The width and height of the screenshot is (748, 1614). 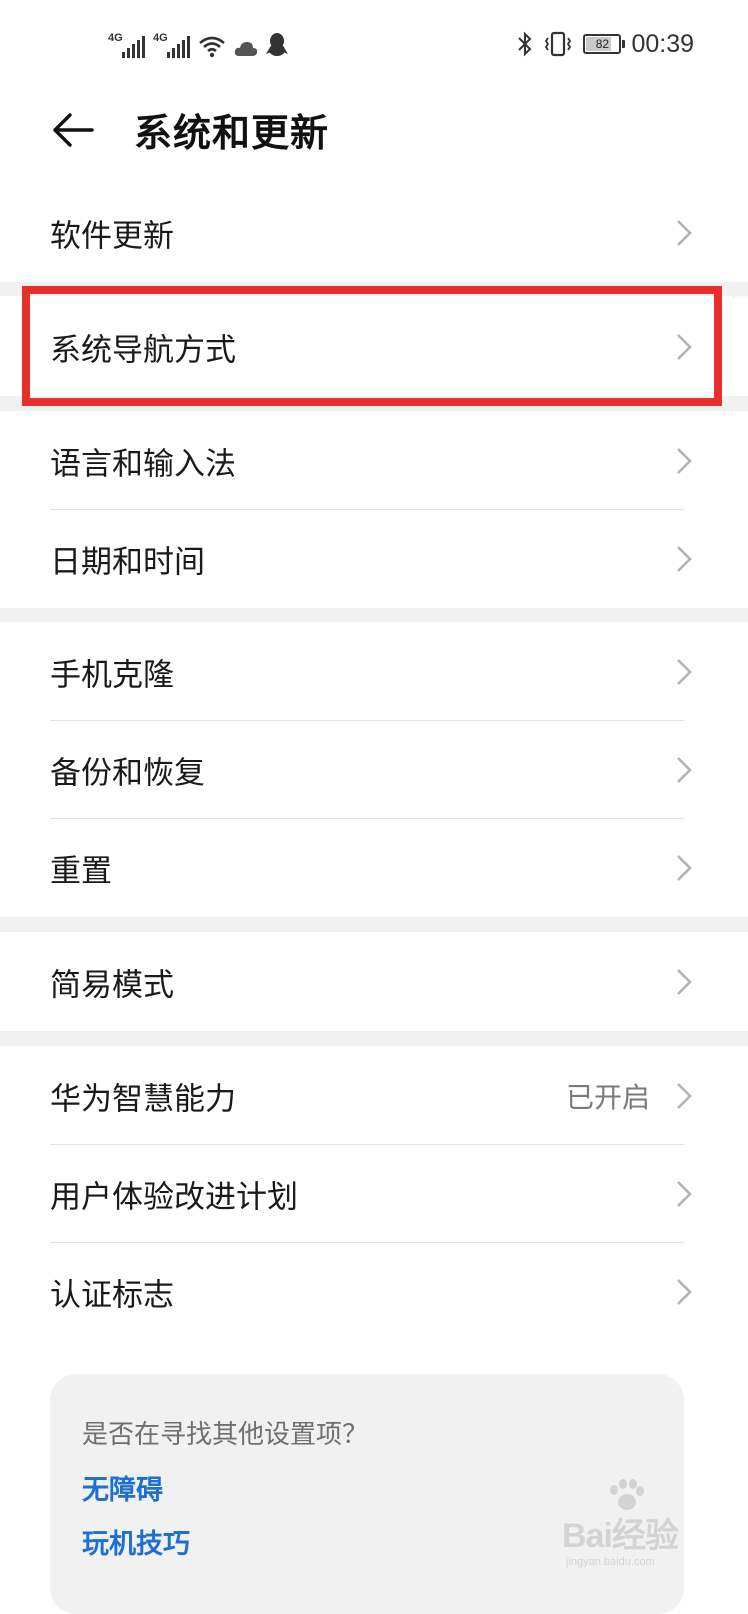 What do you see at coordinates (610, 1562) in the screenshot?
I see `watermark-subtext: jingyan.baidu.com` at bounding box center [610, 1562].